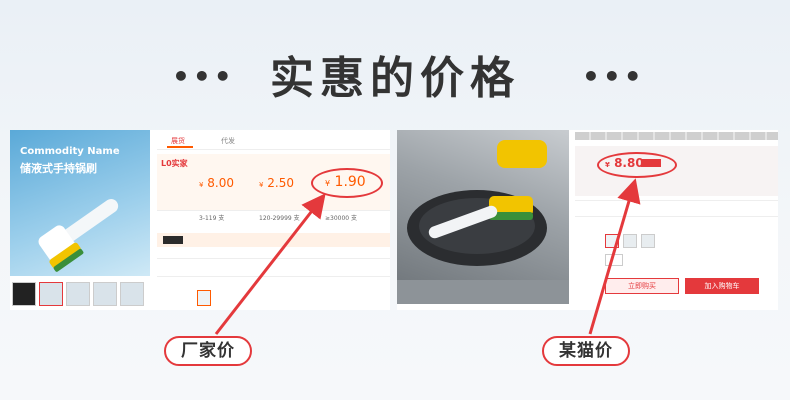  Describe the element at coordinates (586, 351) in the screenshot. I see `tmall-price-label: 某猫价` at that location.